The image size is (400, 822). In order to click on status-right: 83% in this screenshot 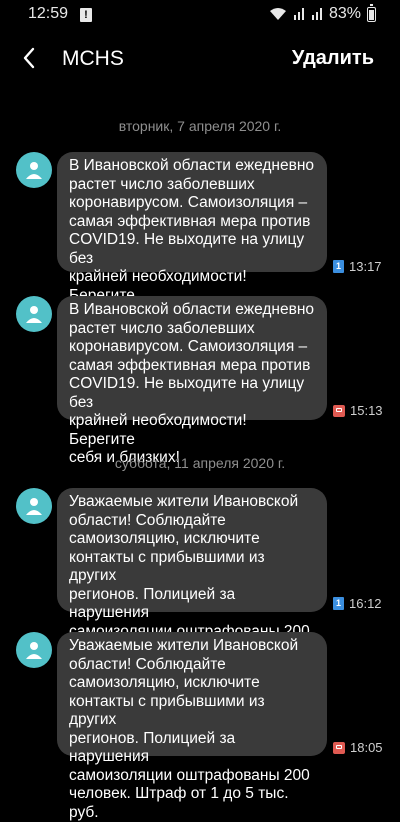, I will do `click(322, 13)`.